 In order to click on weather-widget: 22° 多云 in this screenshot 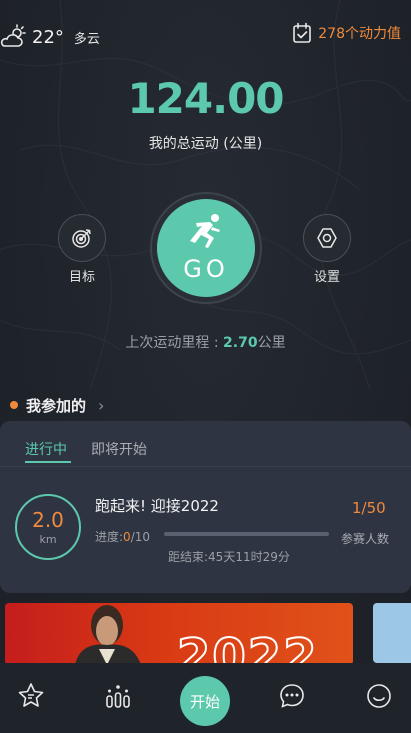, I will do `click(50, 37)`.